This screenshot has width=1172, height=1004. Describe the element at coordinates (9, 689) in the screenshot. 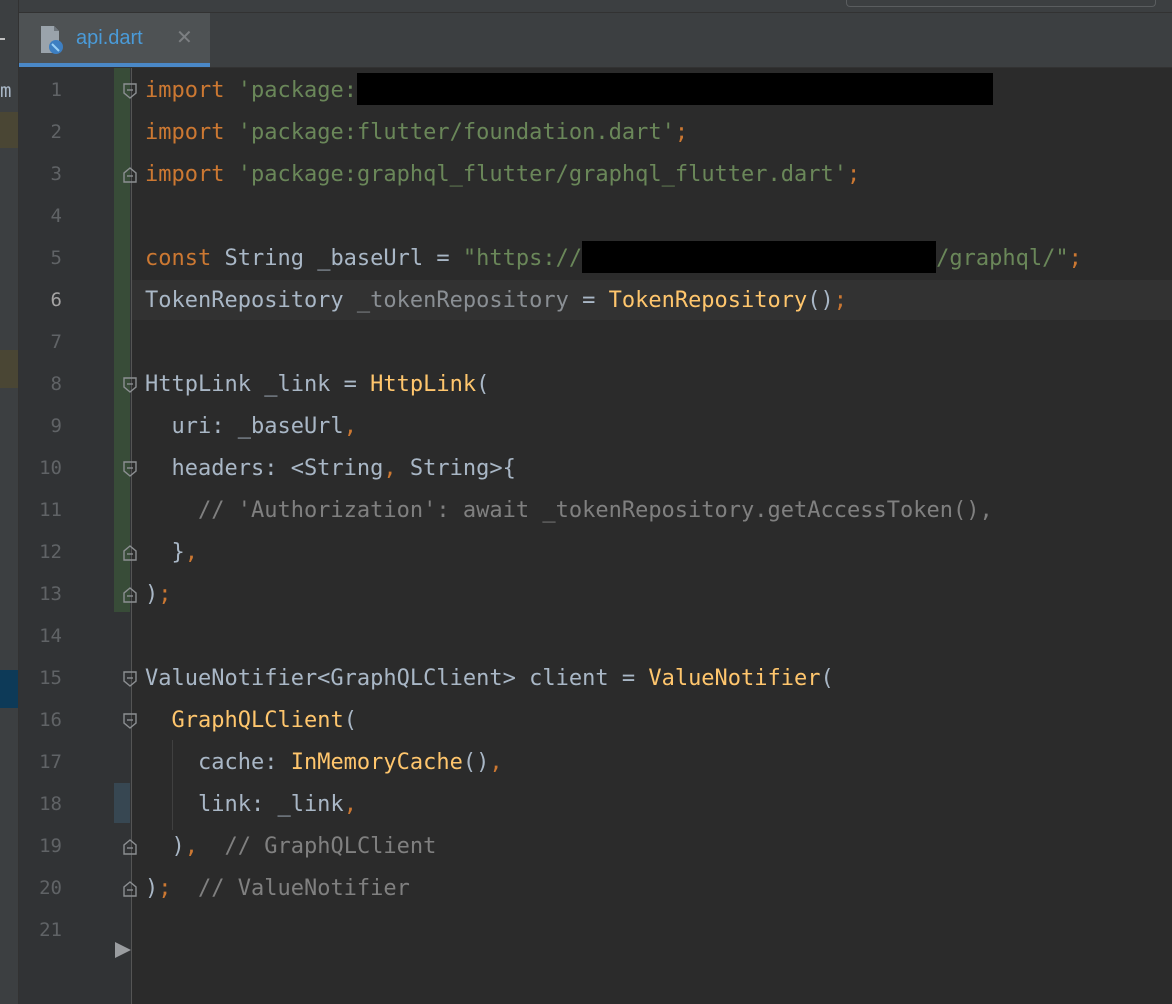

I see `project-tree-selection` at that location.